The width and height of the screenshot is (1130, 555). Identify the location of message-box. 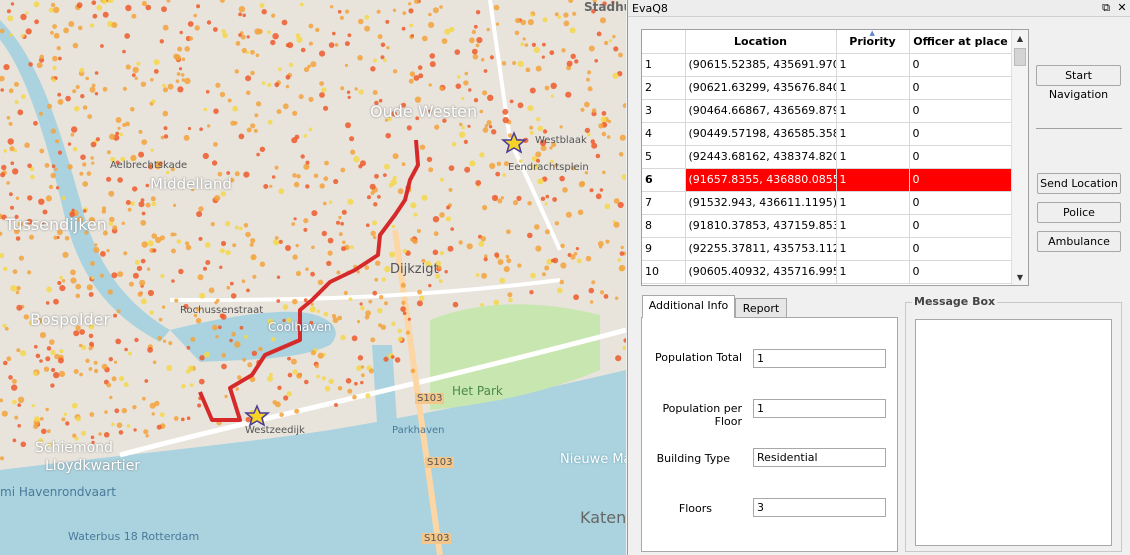
(1013, 432).